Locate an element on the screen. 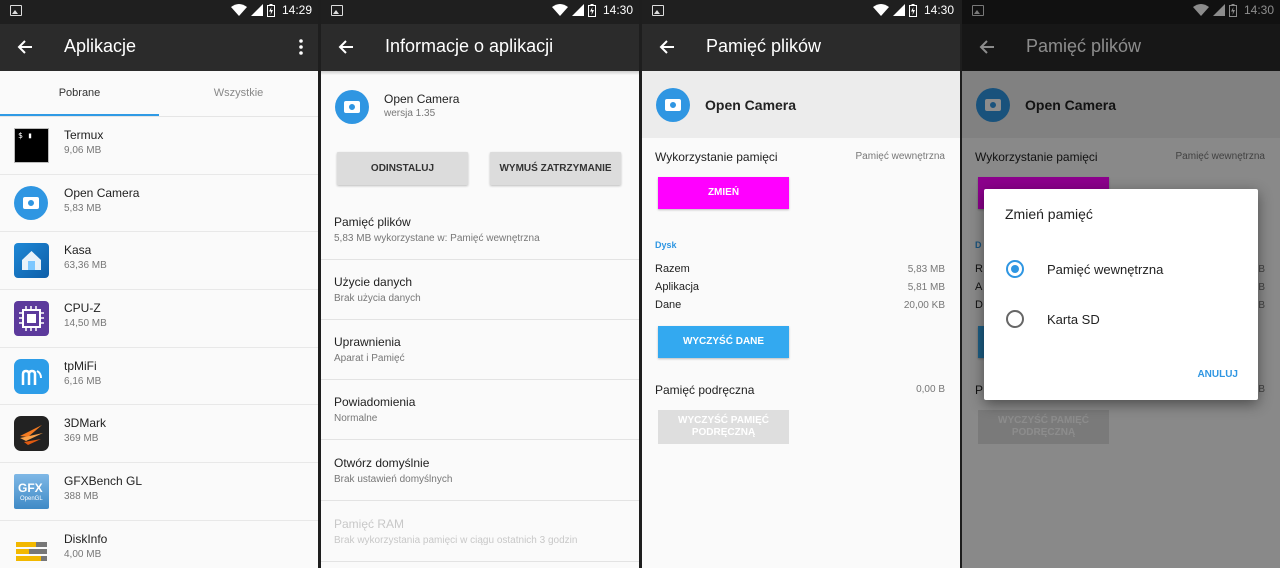  kasa-icon is located at coordinates (31, 261).